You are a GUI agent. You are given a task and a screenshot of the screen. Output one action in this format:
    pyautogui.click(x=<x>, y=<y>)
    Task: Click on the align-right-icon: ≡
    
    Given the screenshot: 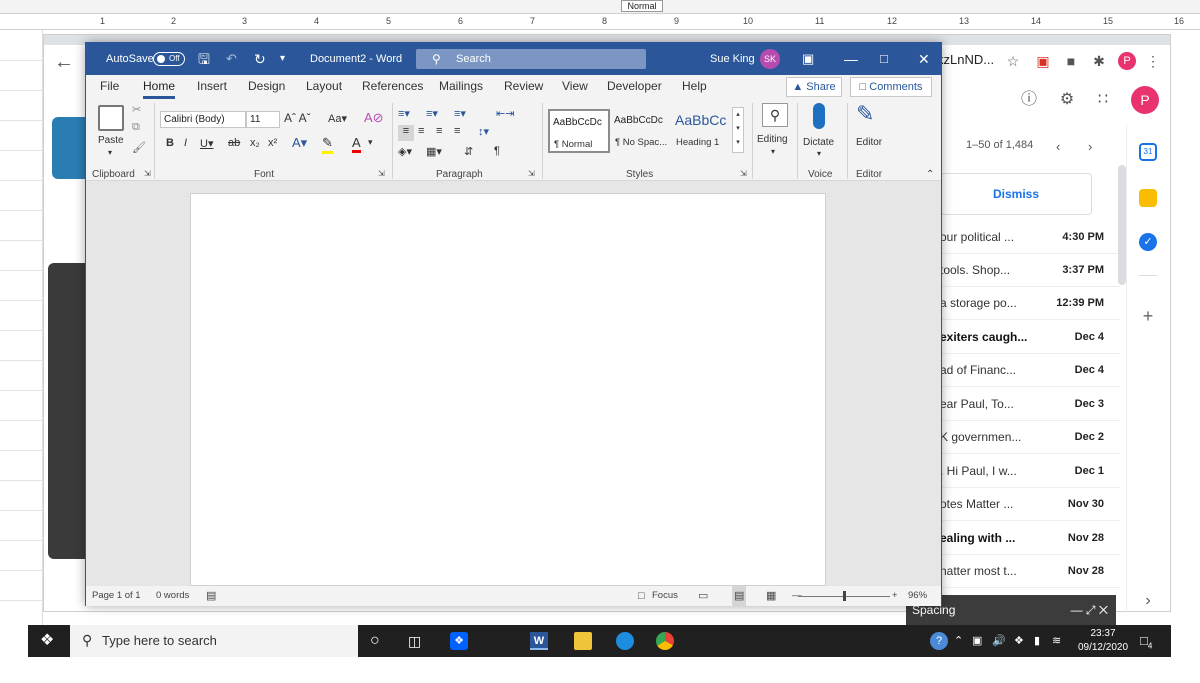 What is the action you would take?
    pyautogui.click(x=439, y=131)
    